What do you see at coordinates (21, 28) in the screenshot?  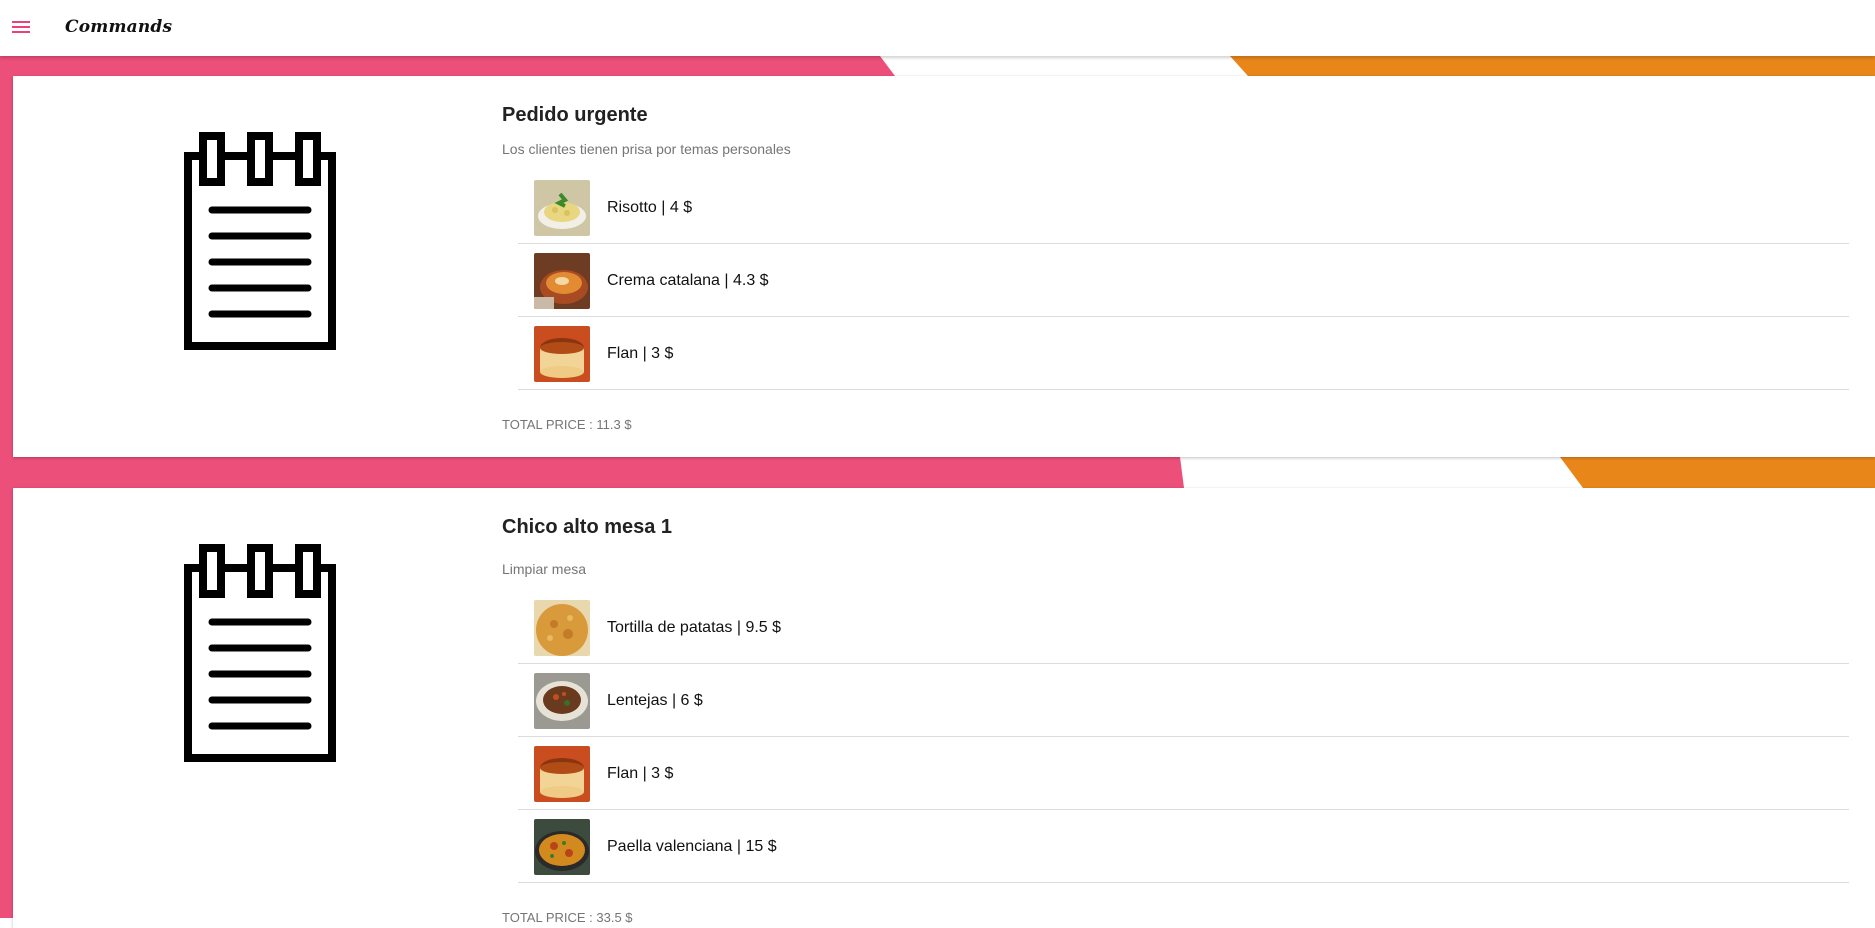 I see `menu-icon` at bounding box center [21, 28].